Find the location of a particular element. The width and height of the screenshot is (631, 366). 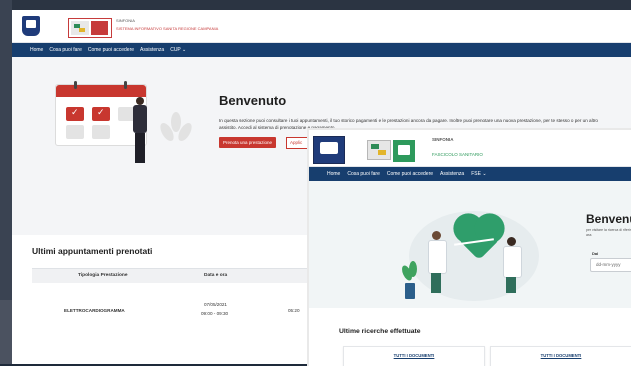

book-service-button: Prenota una prestazione is located at coordinates (248, 142).